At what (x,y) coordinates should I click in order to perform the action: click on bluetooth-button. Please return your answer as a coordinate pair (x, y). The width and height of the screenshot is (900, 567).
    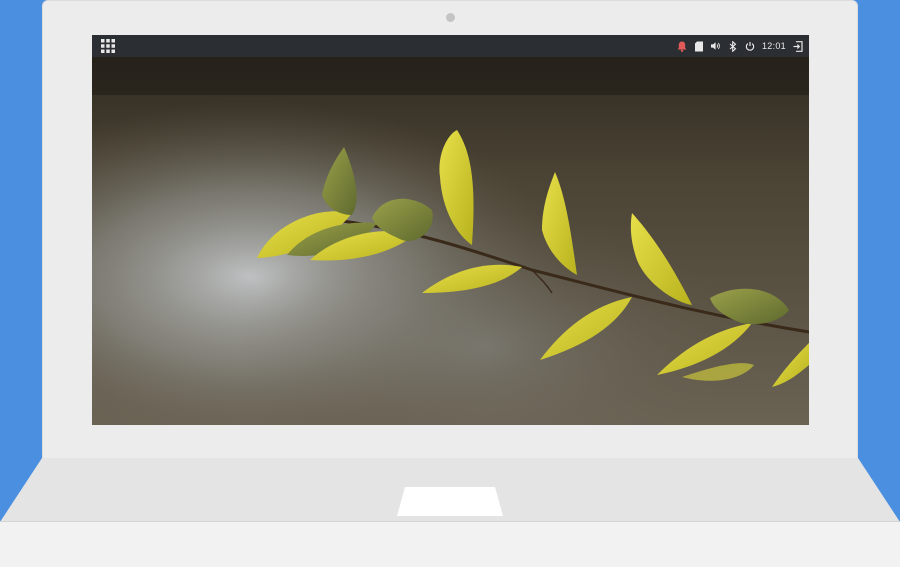
    Looking at the image, I should click on (733, 46).